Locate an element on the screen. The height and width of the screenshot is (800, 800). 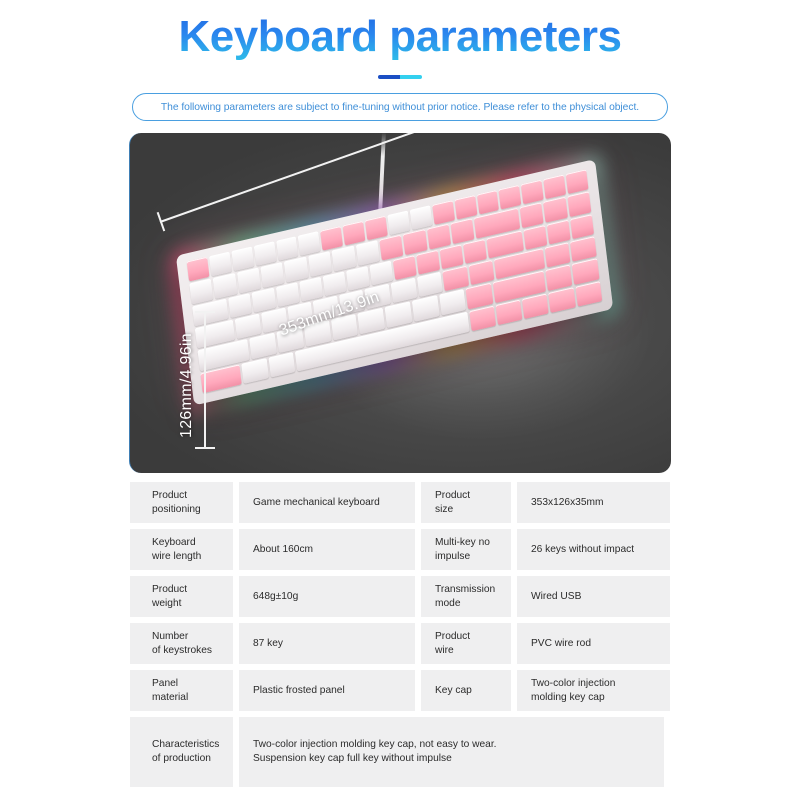
spec-value: Plastic frosted panel is located at coordinates (327, 690).